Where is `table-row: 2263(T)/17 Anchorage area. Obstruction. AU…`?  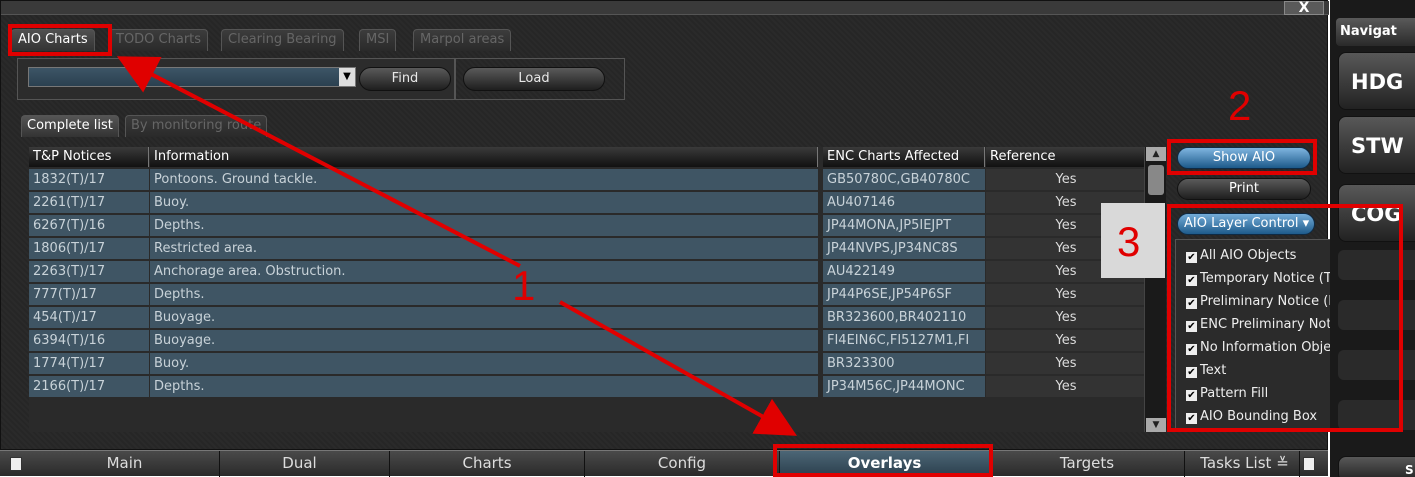 table-row: 2263(T)/17 Anchorage area. Obstruction. AU… is located at coordinates (594, 272).